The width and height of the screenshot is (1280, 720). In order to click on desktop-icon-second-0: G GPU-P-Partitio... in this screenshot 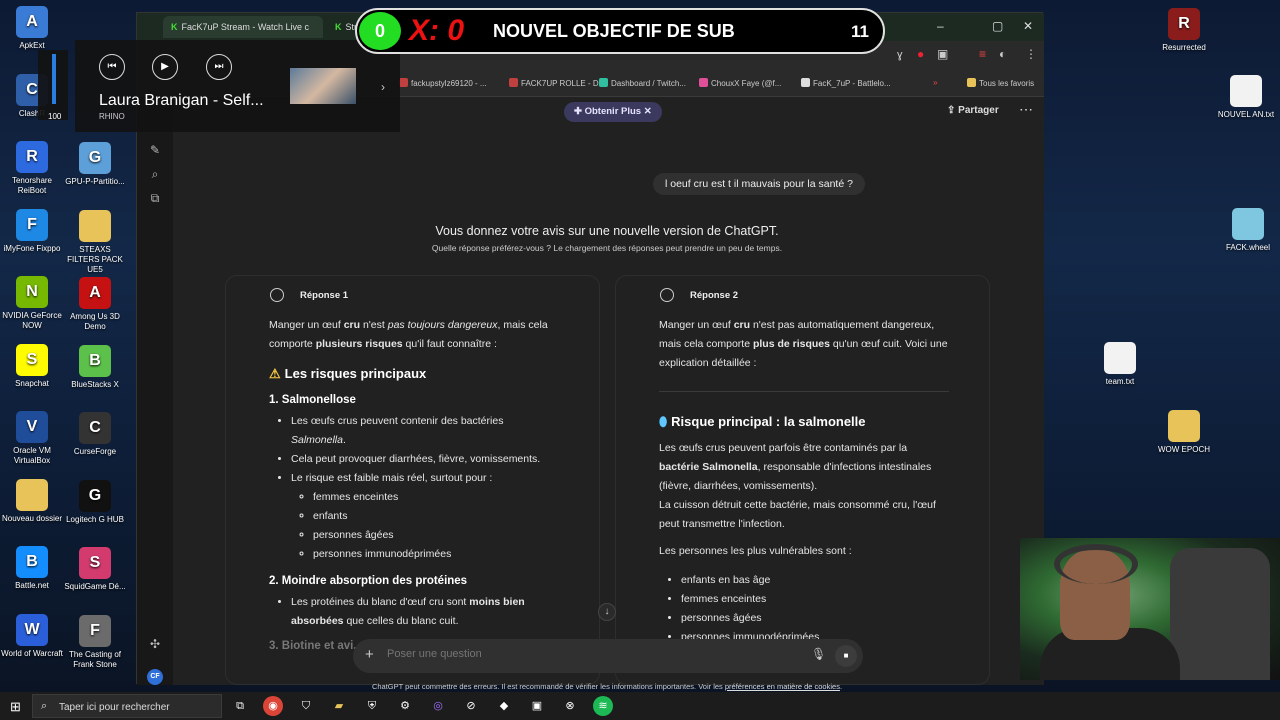, I will do `click(95, 164)`.